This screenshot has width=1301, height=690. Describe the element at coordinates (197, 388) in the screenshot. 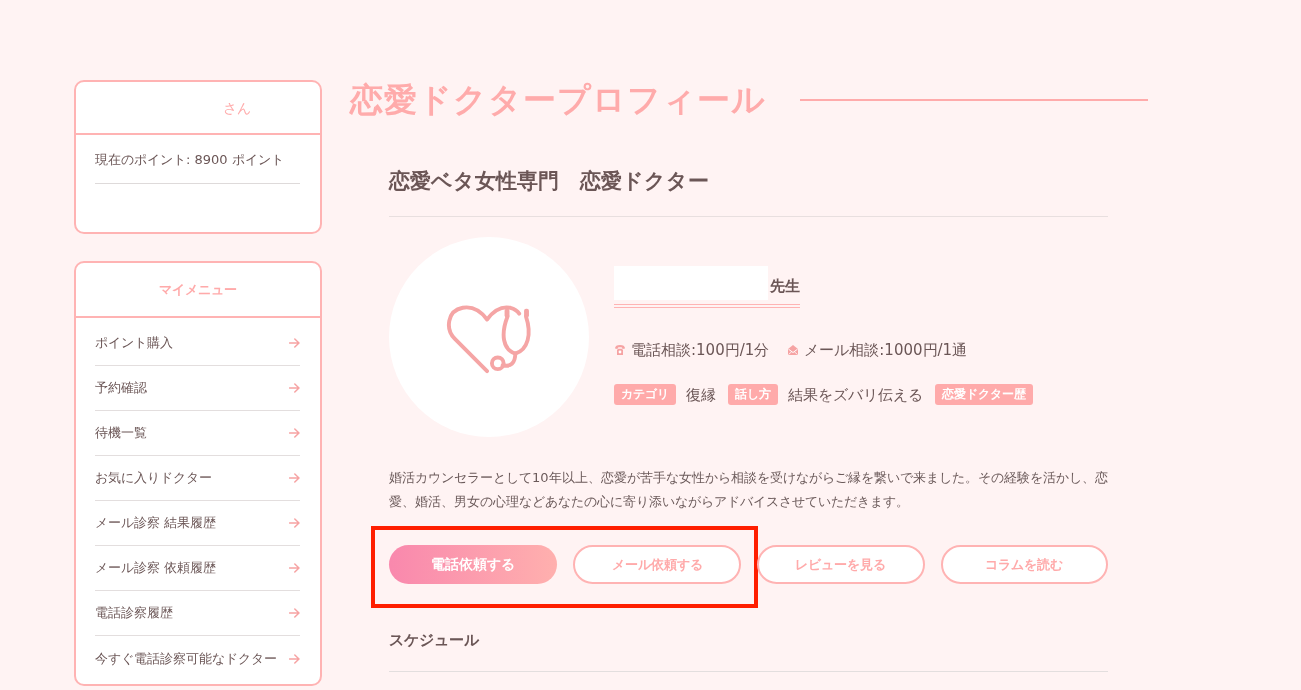

I see `menu-item: 予約確認` at that location.